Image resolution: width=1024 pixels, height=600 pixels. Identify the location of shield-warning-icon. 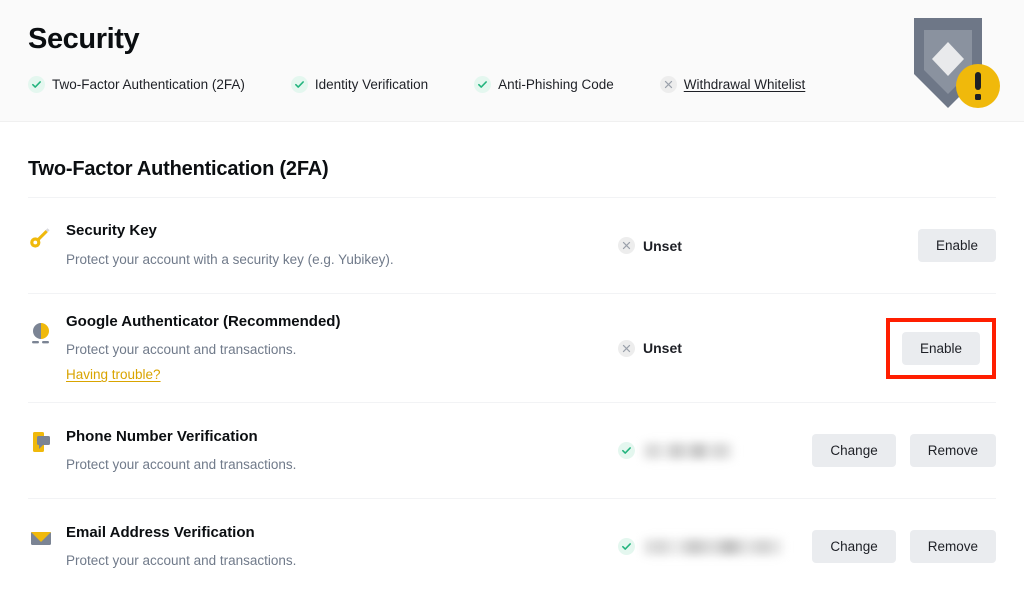
(954, 64).